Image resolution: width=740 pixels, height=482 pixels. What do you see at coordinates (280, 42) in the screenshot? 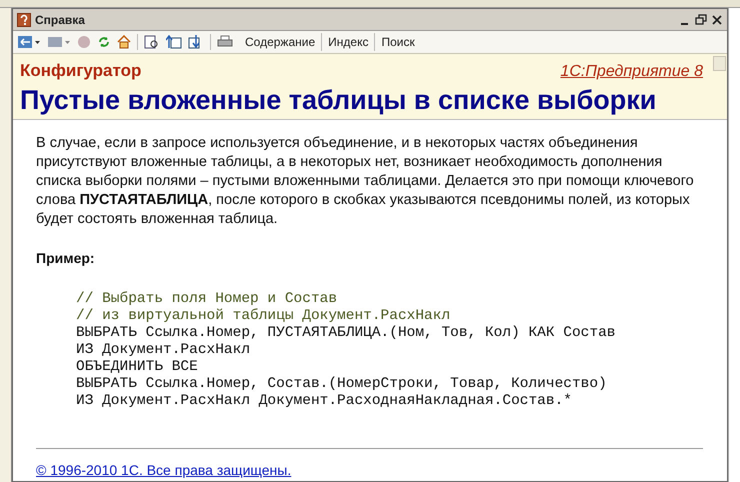
I see `toolbar-link: Содержание` at bounding box center [280, 42].